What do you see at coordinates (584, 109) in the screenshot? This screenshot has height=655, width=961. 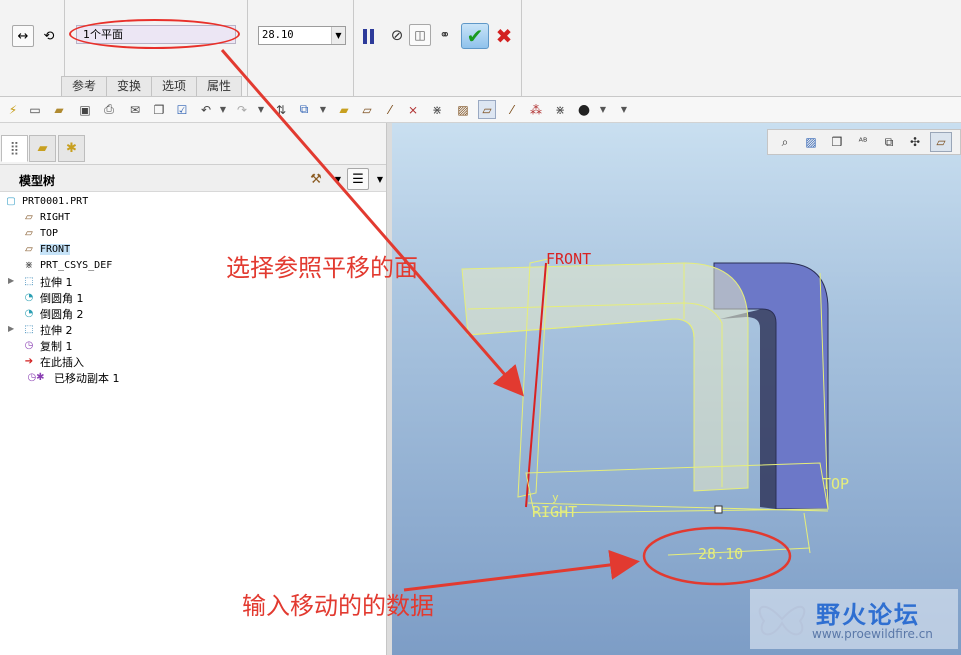 I see `appearance-sphere-icon: ●` at bounding box center [584, 109].